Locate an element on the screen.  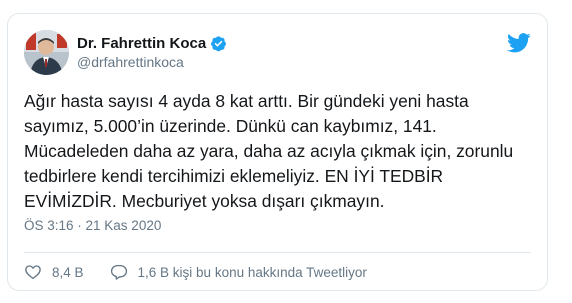
tweet-header: Dr. Fahrettin Koca @drfahrettinkoca is located at coordinates (277, 55).